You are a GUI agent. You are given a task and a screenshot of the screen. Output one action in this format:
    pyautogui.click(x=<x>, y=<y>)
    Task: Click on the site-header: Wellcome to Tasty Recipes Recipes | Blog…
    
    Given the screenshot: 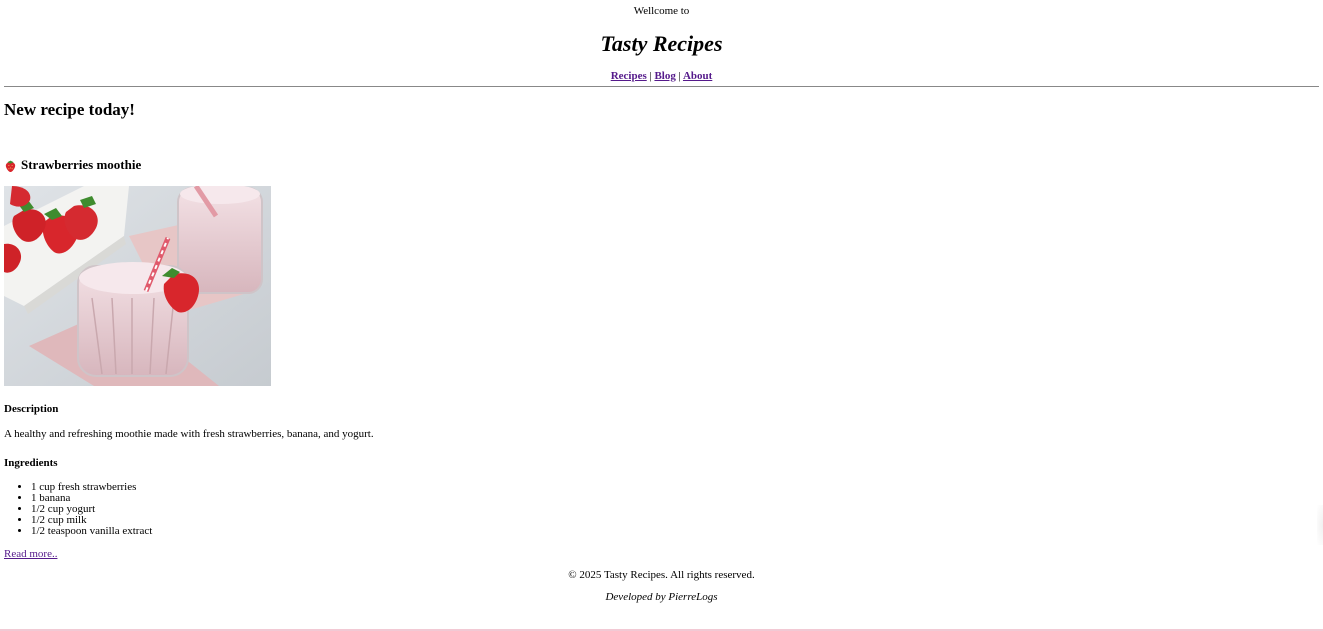 What is the action you would take?
    pyautogui.click(x=661, y=43)
    